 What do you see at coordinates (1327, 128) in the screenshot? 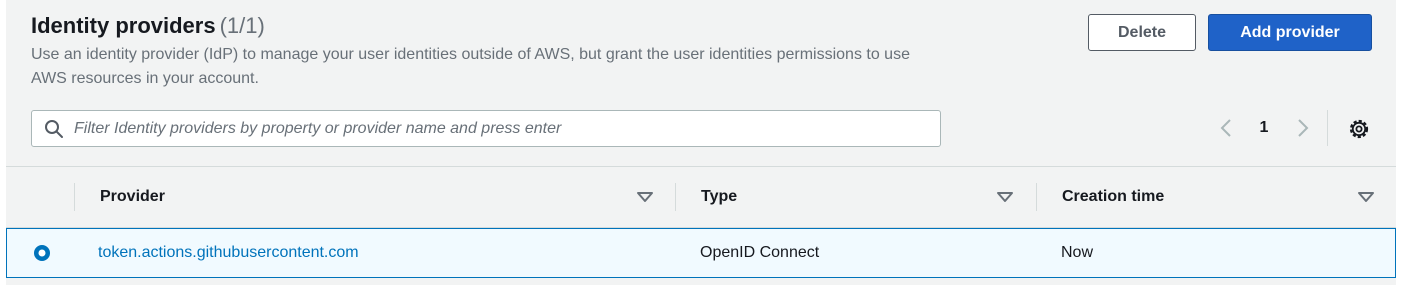
I see `pagination-divider` at bounding box center [1327, 128].